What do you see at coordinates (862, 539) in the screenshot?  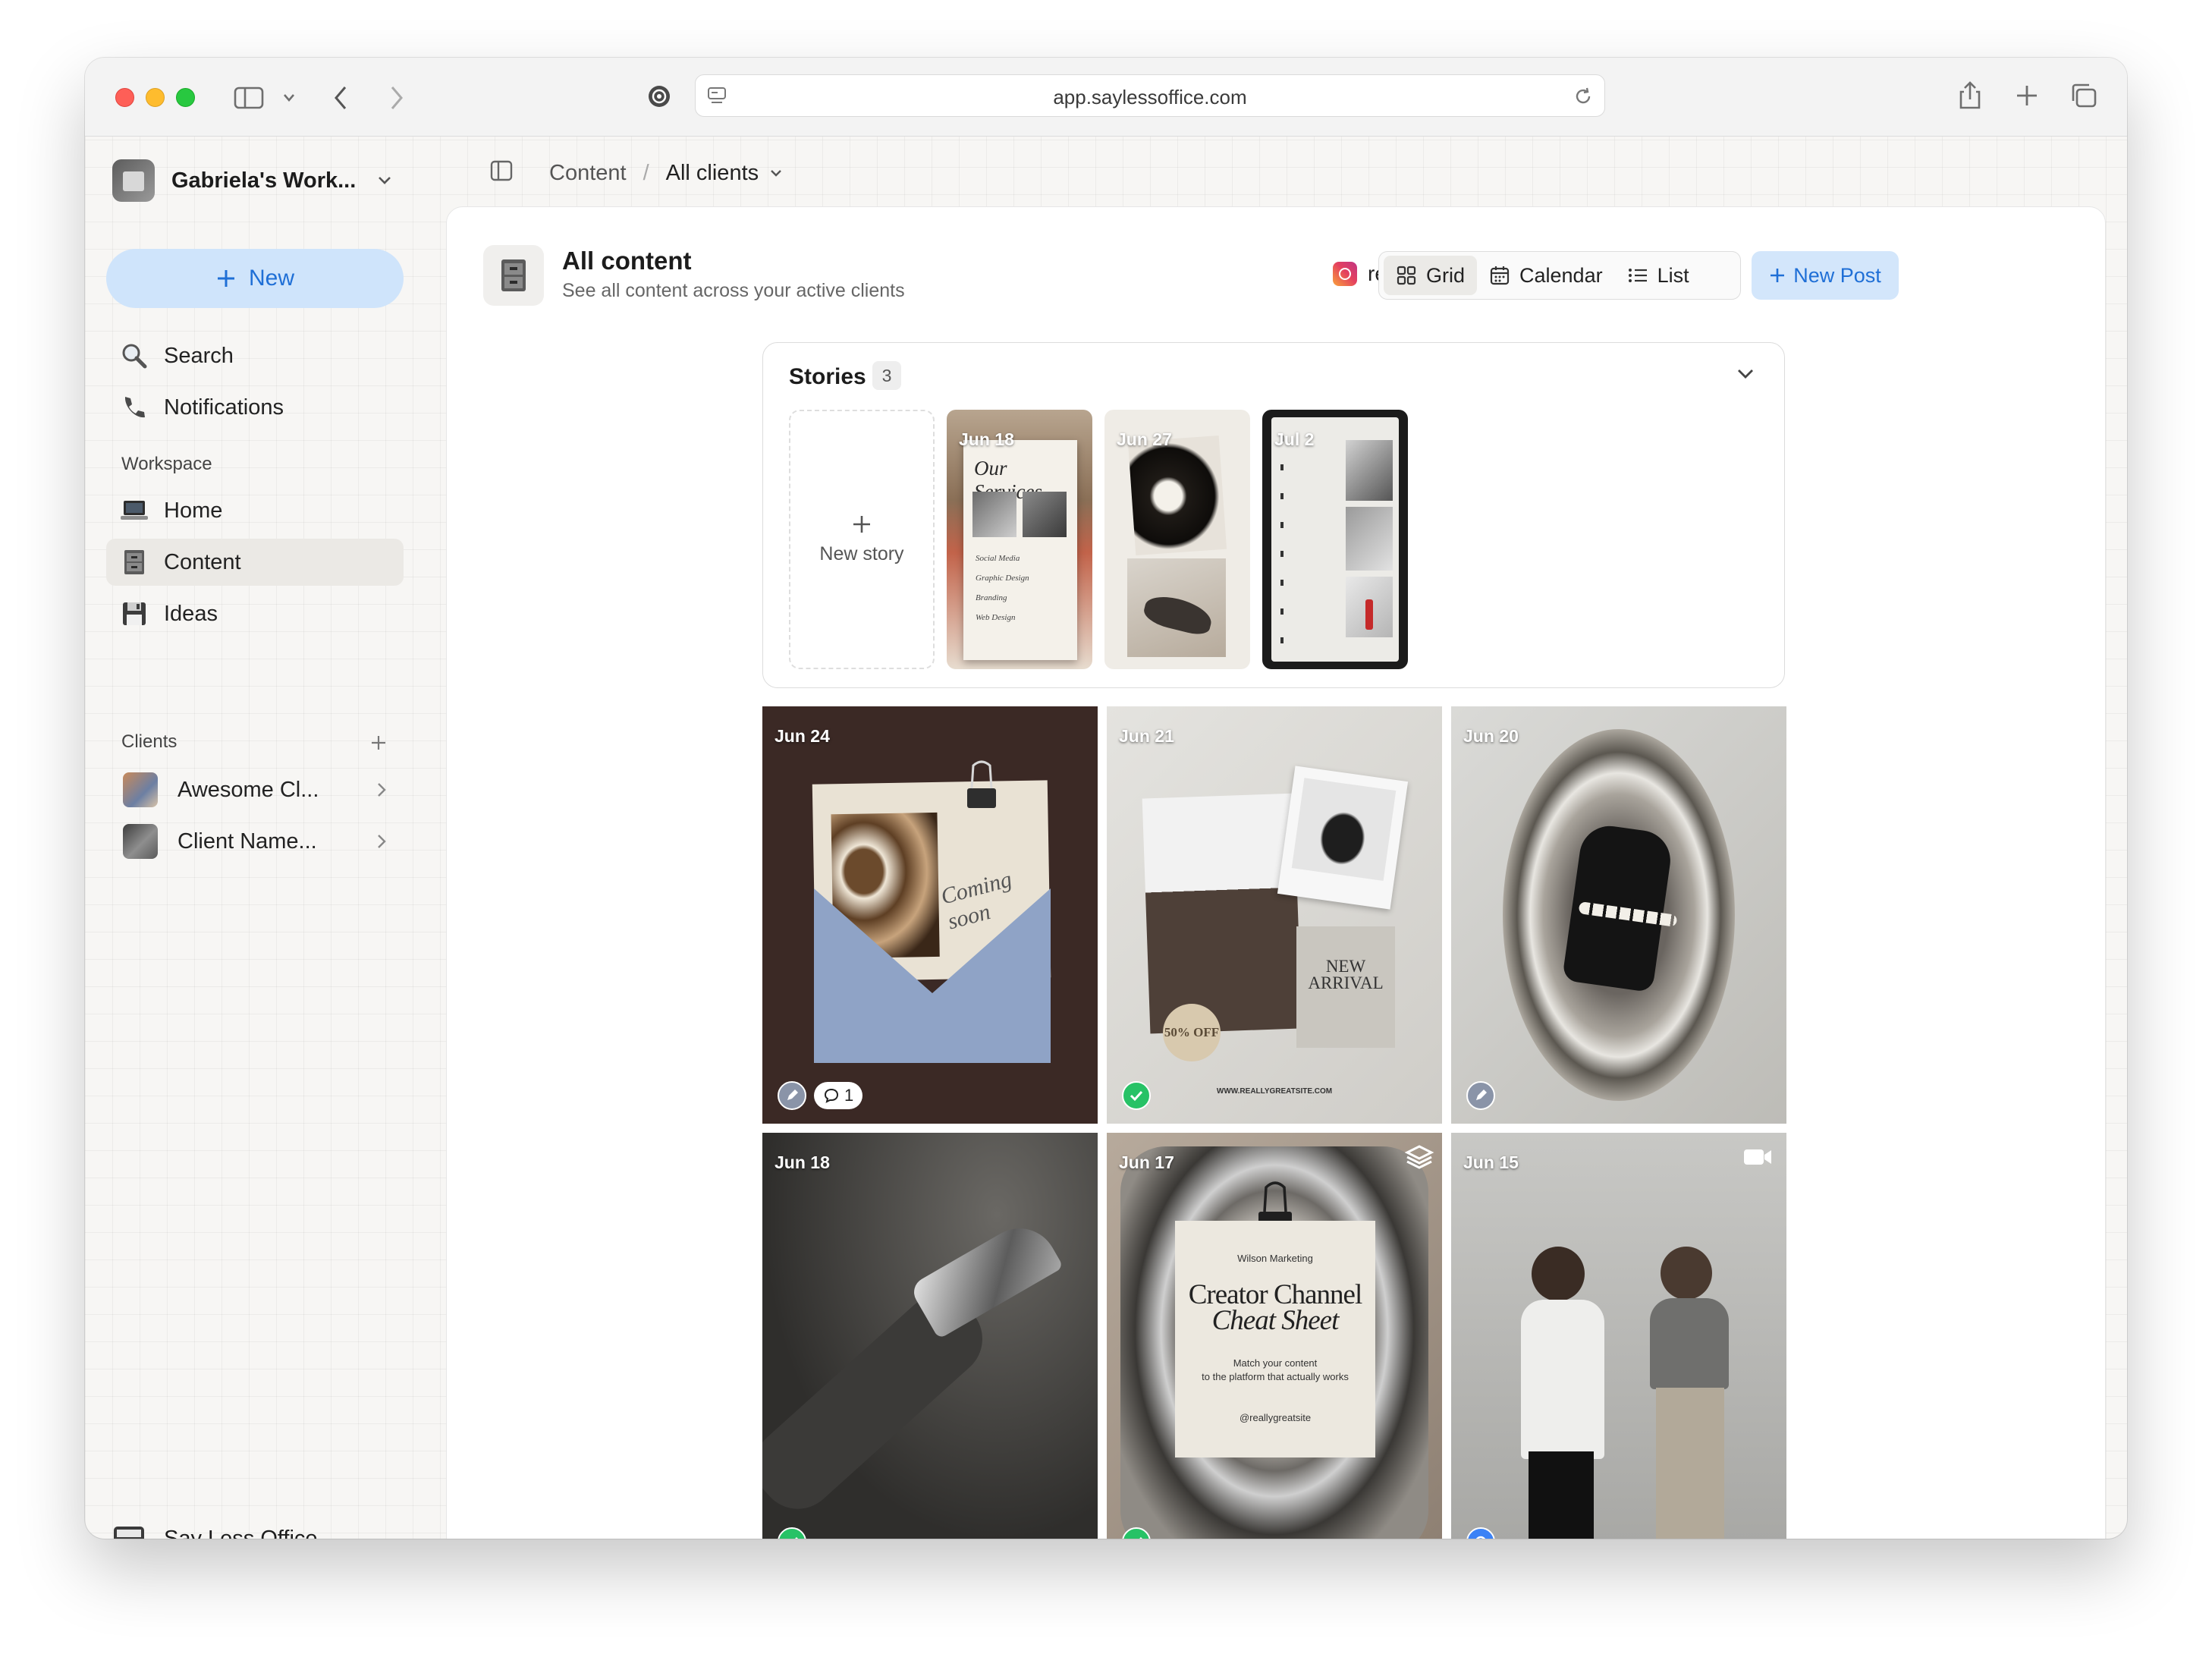 I see `new-story-button: New story` at bounding box center [862, 539].